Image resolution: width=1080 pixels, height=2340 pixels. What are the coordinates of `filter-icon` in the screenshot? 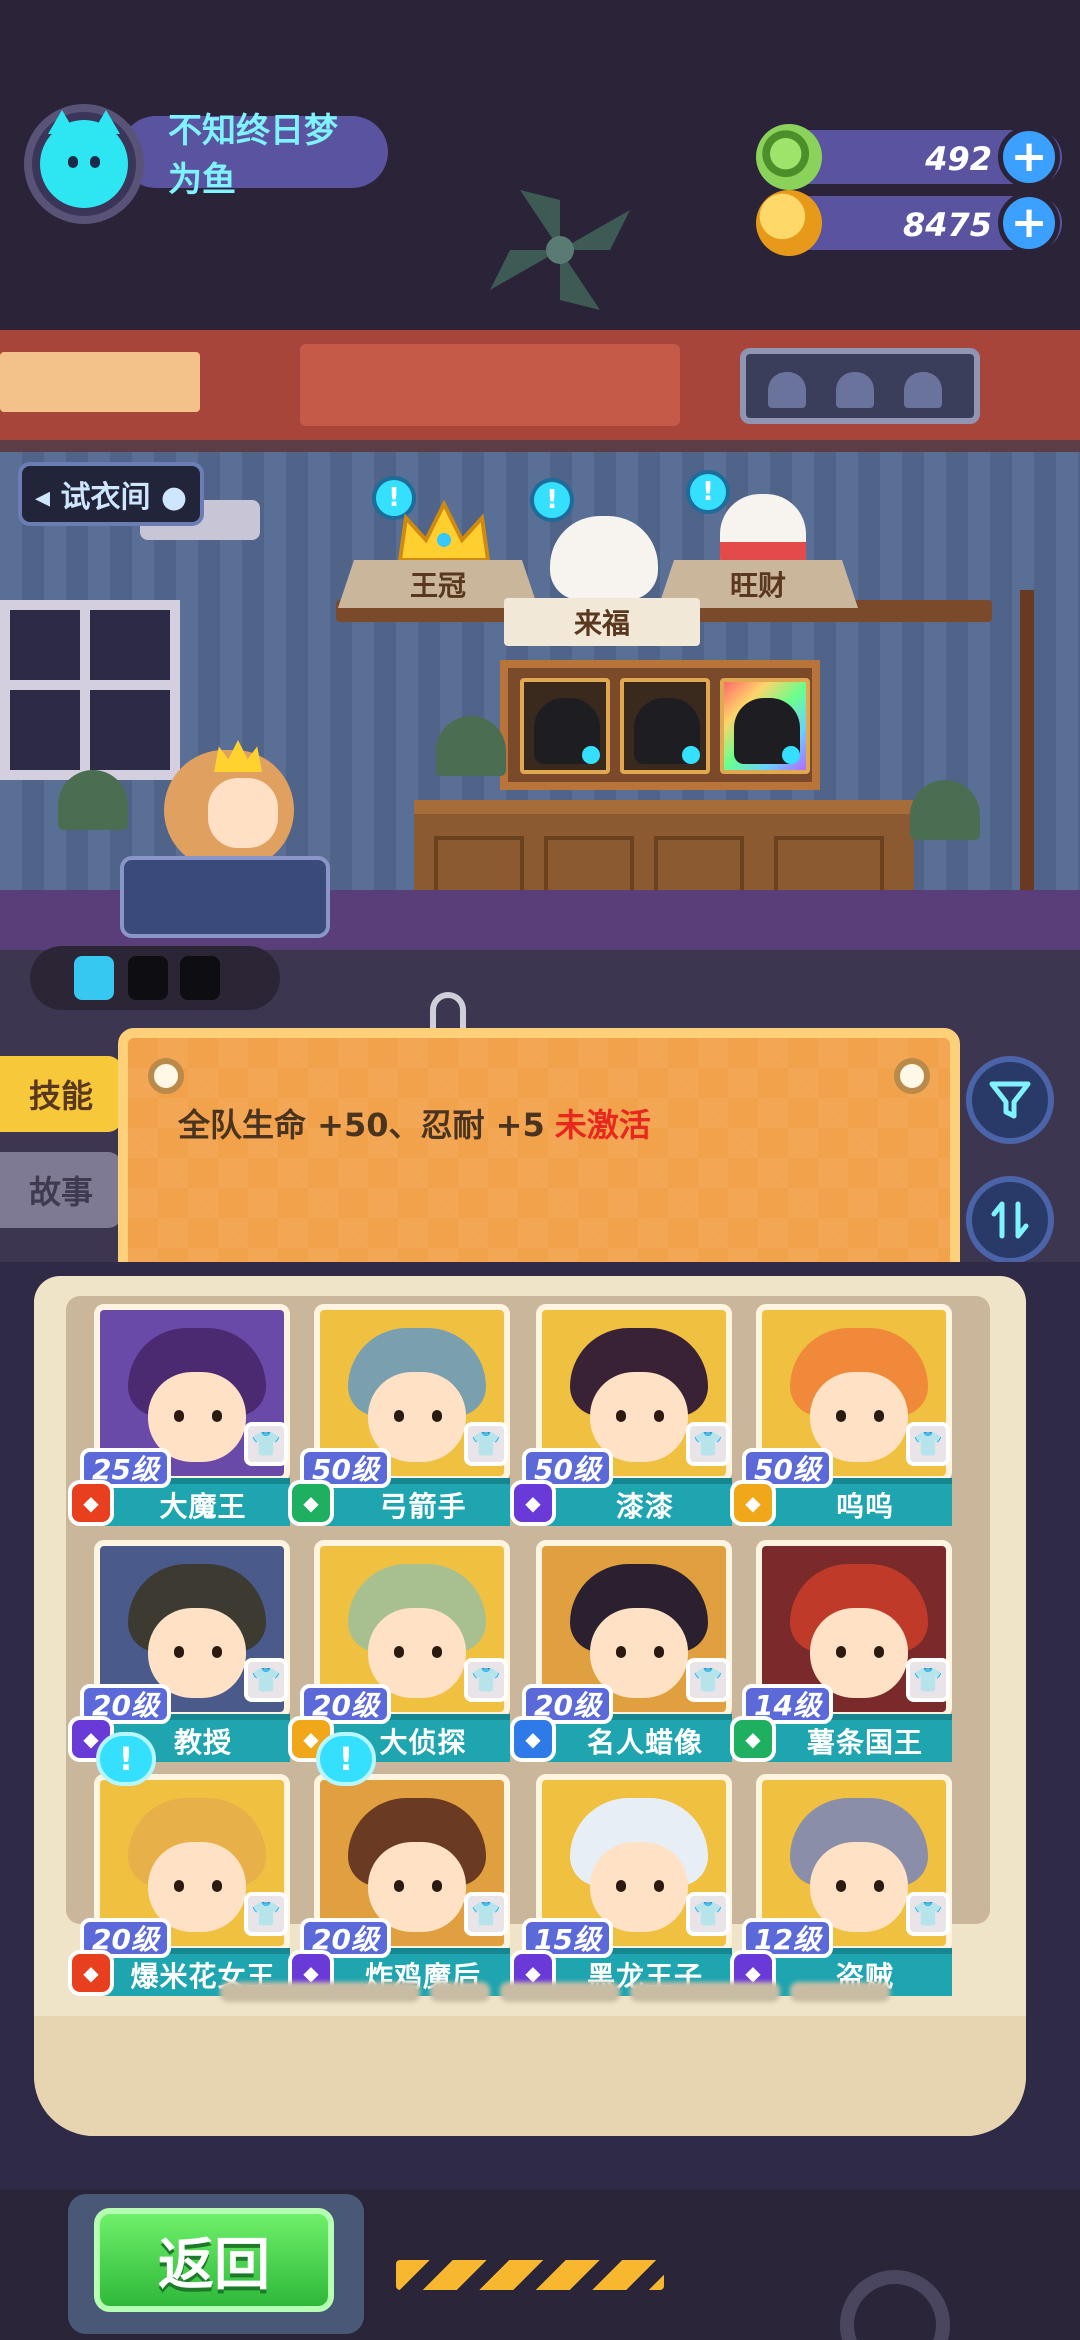 It's located at (1010, 1100).